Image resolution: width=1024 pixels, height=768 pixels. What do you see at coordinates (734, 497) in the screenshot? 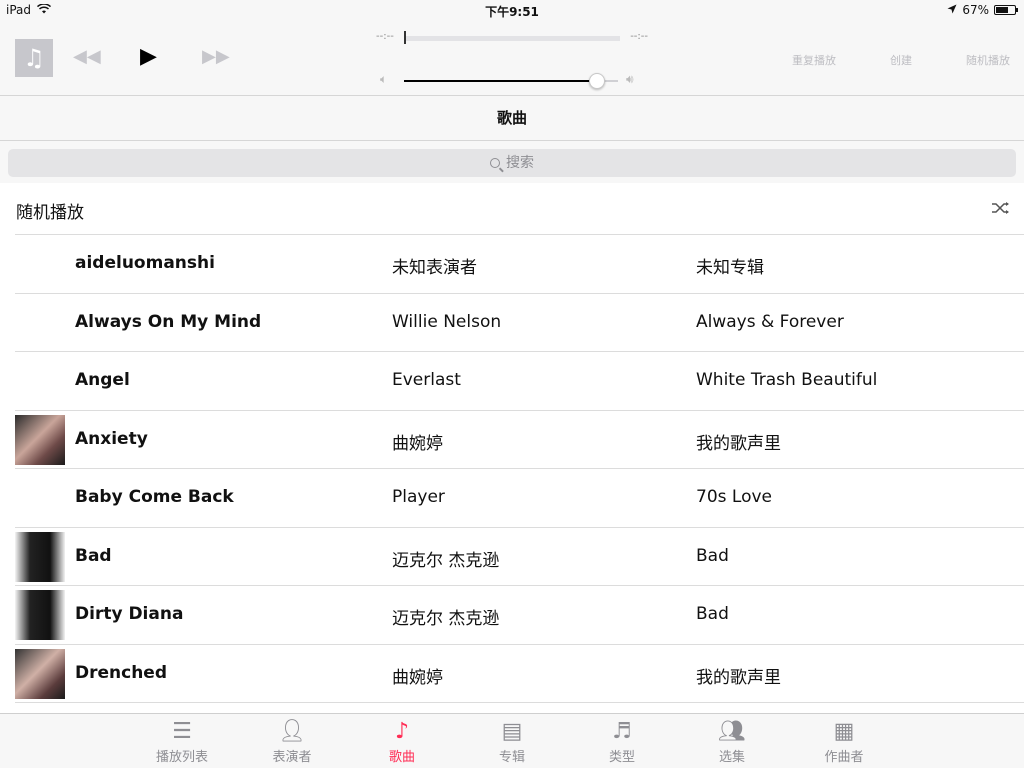
I see `song-album: 70s Love` at bounding box center [734, 497].